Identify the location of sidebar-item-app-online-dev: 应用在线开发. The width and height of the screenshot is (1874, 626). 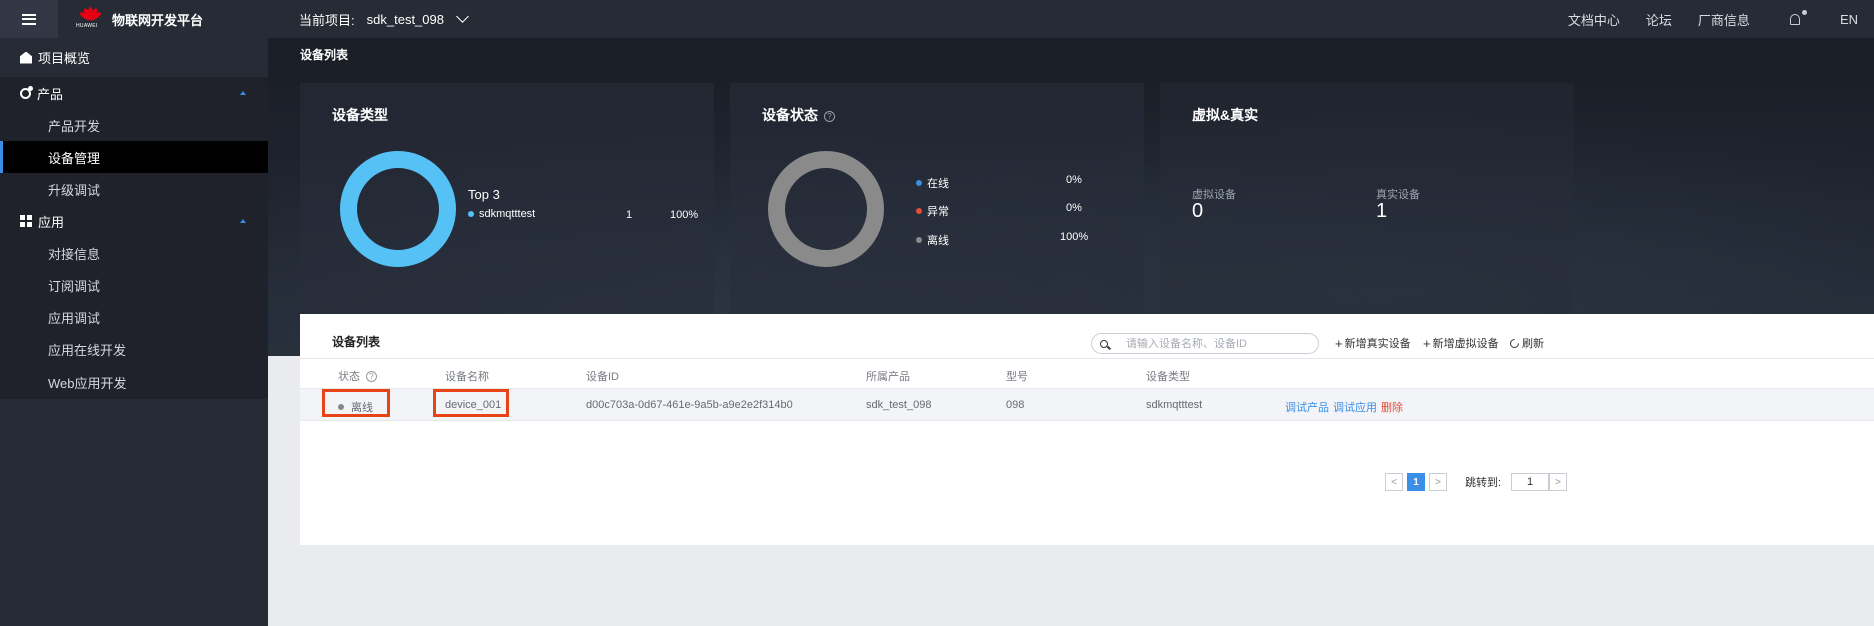
(134, 349).